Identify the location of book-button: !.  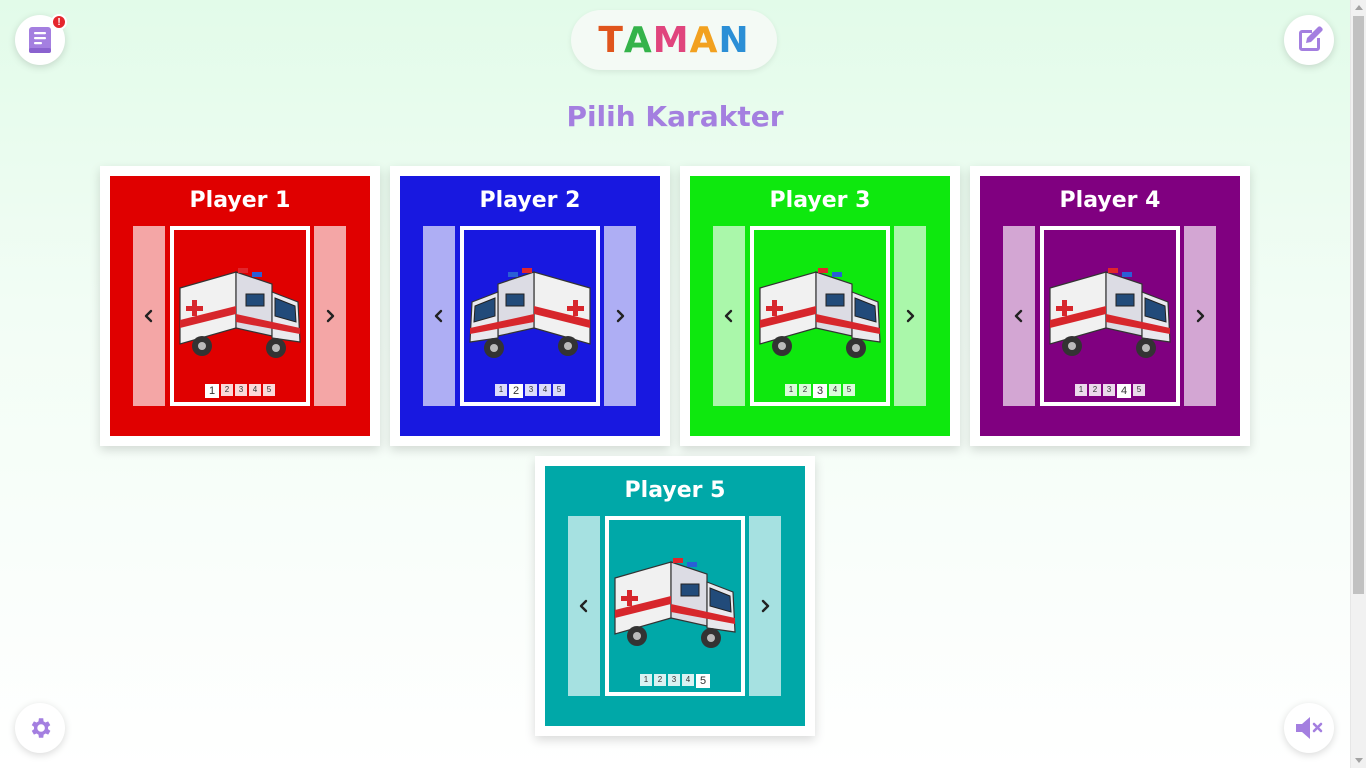
(41, 39).